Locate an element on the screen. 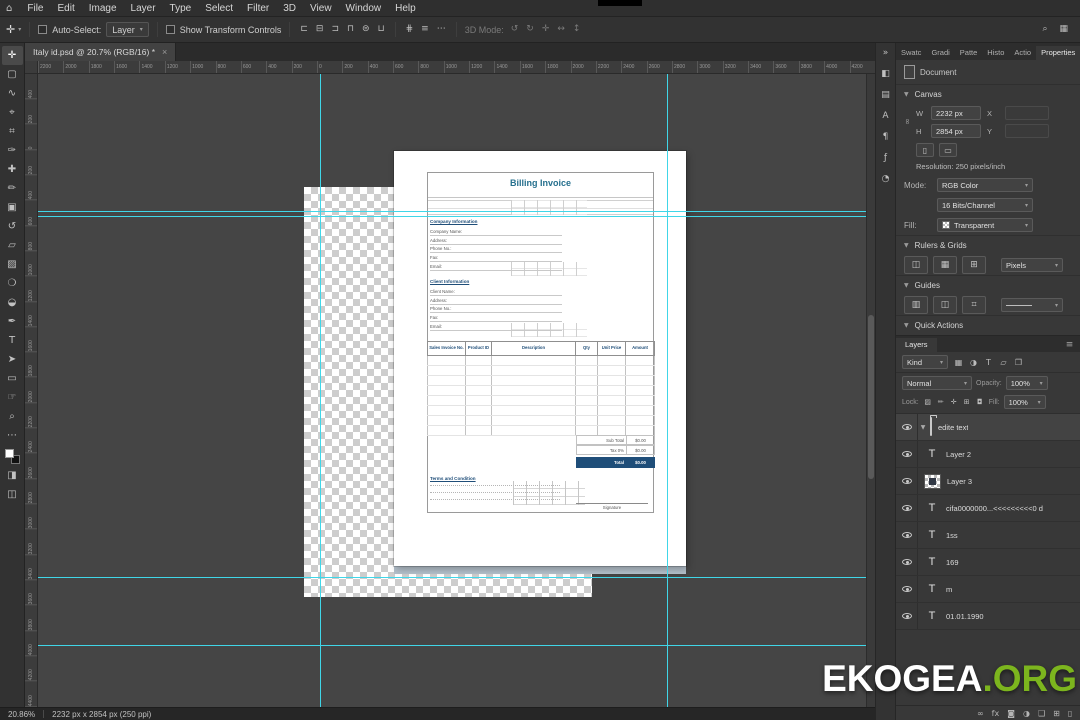 The height and width of the screenshot is (720, 1080). move-tool: ✛ is located at coordinates (12, 55).